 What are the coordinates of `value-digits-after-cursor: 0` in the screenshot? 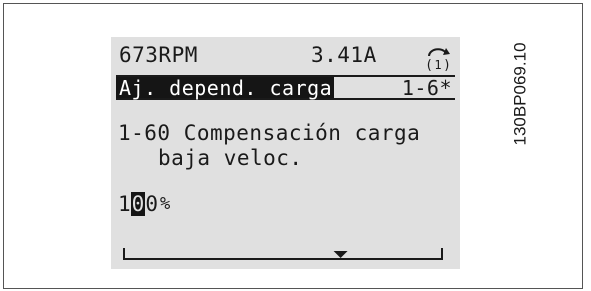 It's located at (151, 204).